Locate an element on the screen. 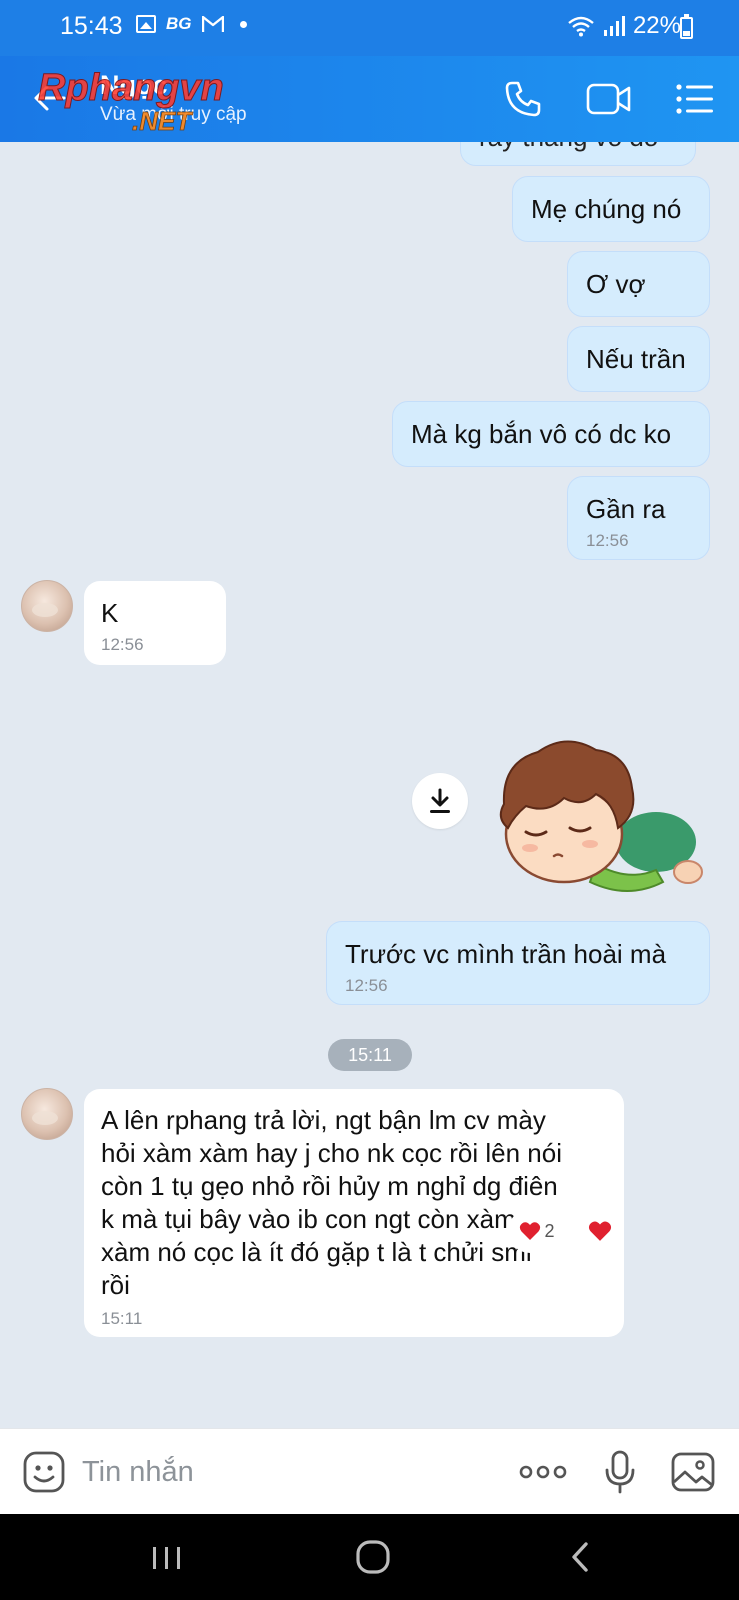  message-incoming: K 12:56 is located at coordinates (155, 623).